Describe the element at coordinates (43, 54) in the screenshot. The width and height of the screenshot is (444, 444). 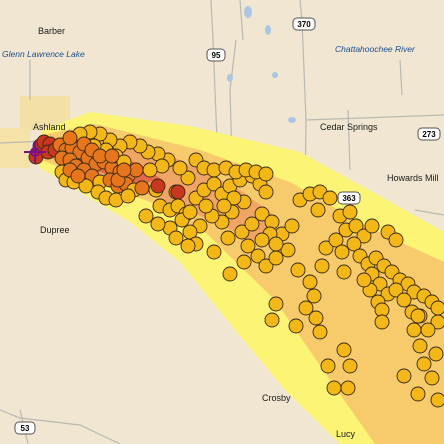
I see `water-label-glenn-lawrence-lake: Glenn Lawrence Lake` at that location.